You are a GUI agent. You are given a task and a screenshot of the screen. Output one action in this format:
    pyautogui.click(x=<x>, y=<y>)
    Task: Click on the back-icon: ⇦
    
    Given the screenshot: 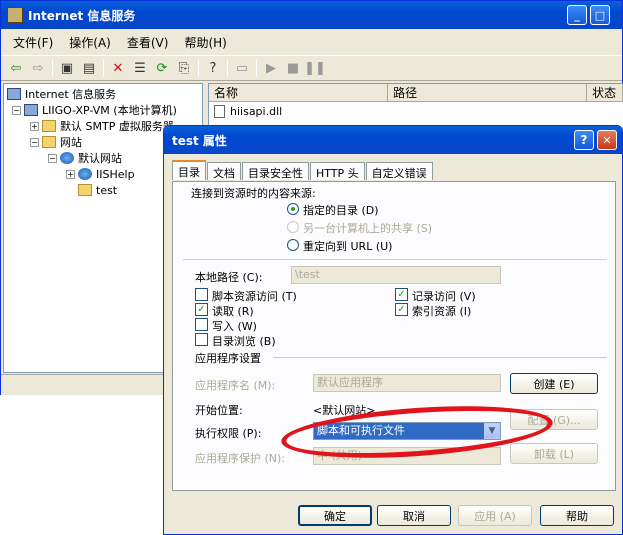 What is the action you would take?
    pyautogui.click(x=16, y=68)
    